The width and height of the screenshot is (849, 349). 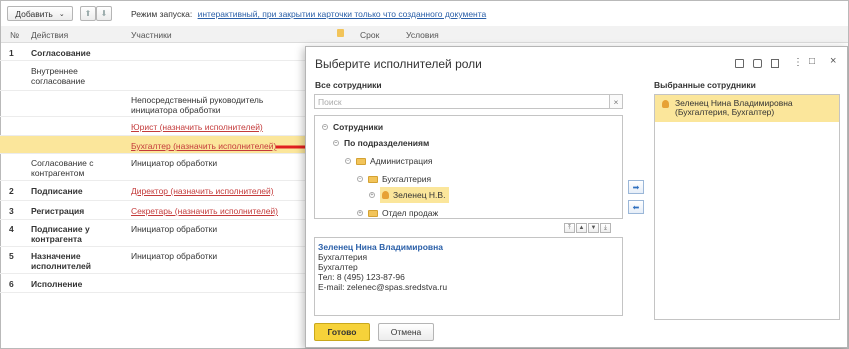 What do you see at coordinates (49, 35) in the screenshot?
I see `col-actions: Действия` at bounding box center [49, 35].